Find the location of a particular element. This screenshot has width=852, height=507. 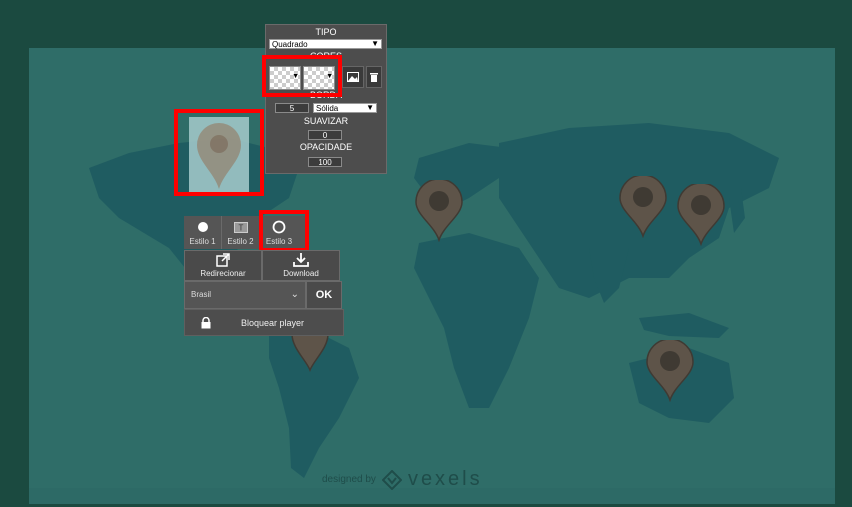

chevron-down-icon: ⌄ is located at coordinates (294, 294).